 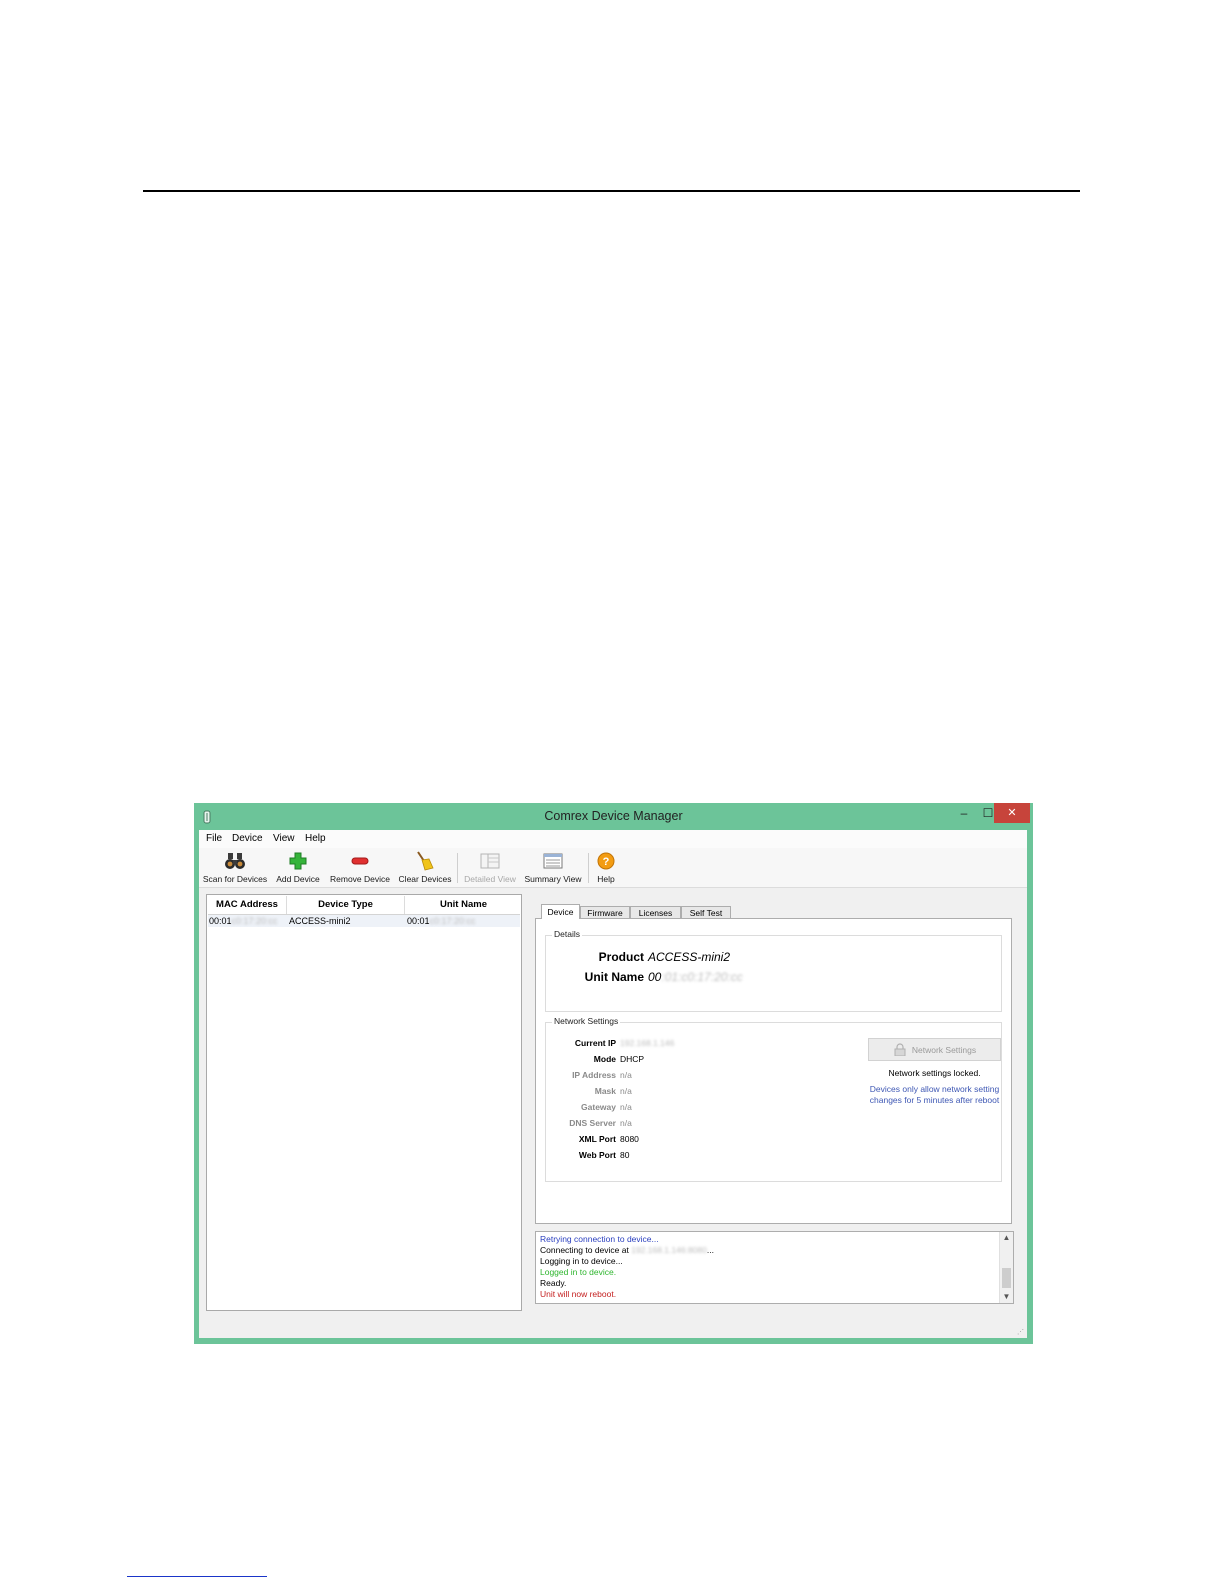 I want to click on add-device-label: Add Device, so click(x=298, y=879).